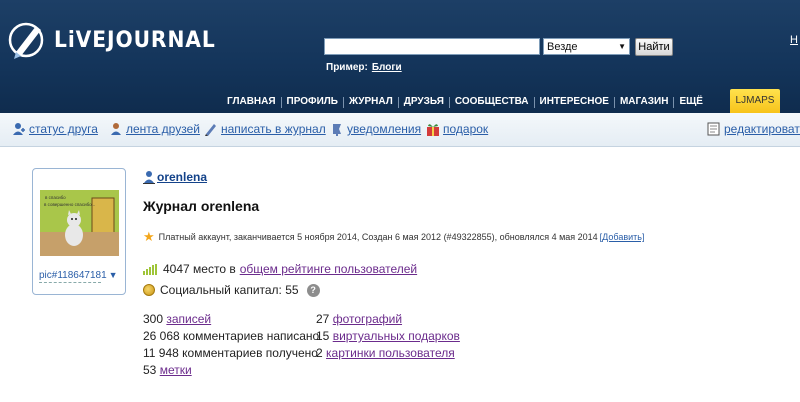 The width and height of the screenshot is (800, 402). I want to click on social-capital-text: Социальный капитал: 55, so click(229, 290).